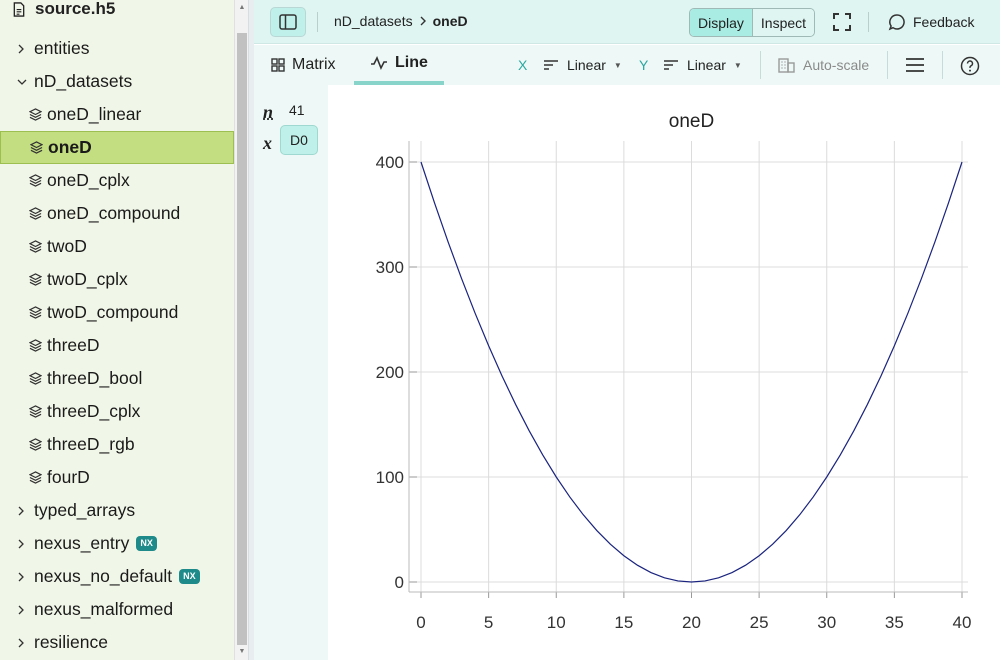 This screenshot has height=660, width=1000. Describe the element at coordinates (826, 622) in the screenshot. I see `x-tick-label: 30` at that location.